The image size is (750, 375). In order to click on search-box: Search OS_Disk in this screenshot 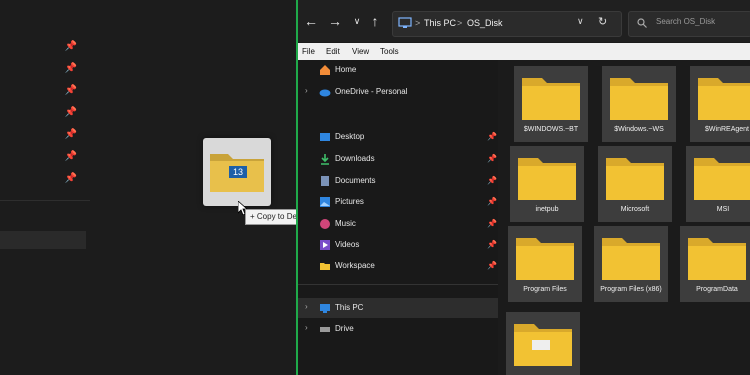, I will do `click(689, 24)`.